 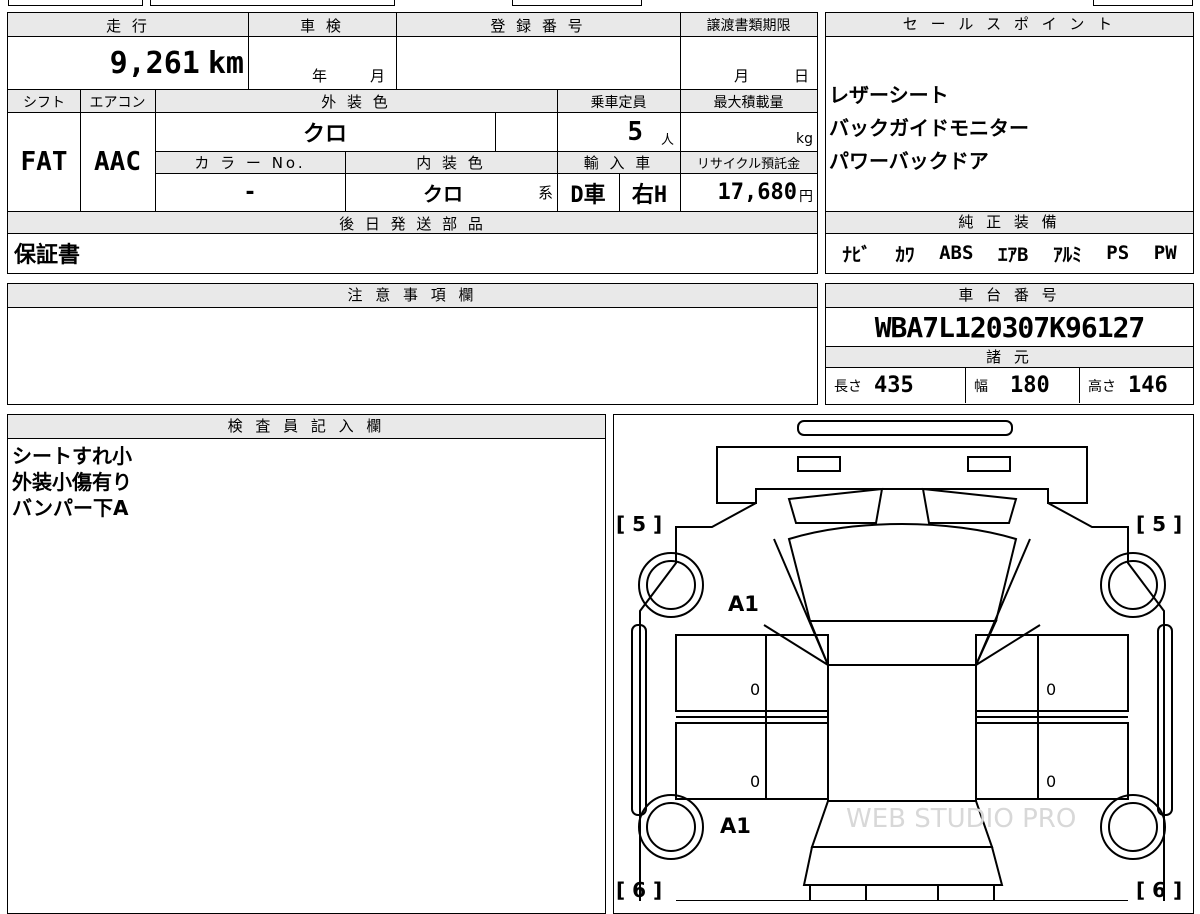 What do you see at coordinates (838, 892) in the screenshot?
I see `rear-bumper-left` at bounding box center [838, 892].